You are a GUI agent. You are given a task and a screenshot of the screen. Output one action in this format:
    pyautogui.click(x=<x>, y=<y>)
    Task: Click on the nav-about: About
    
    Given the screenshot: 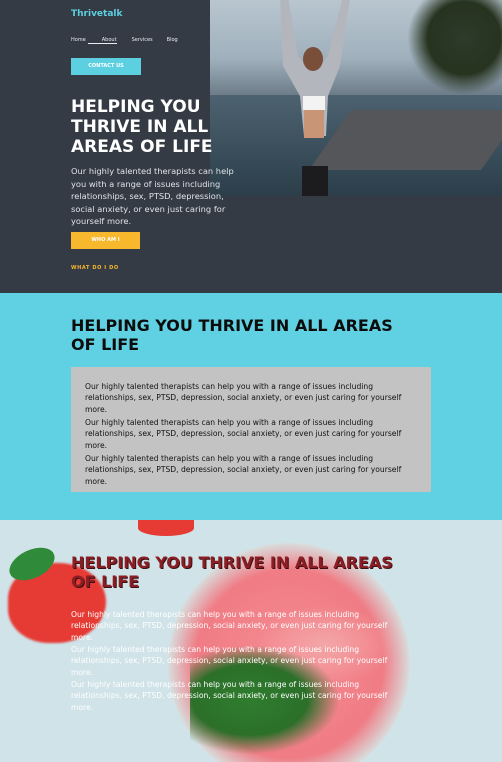 What is the action you would take?
    pyautogui.click(x=102, y=40)
    